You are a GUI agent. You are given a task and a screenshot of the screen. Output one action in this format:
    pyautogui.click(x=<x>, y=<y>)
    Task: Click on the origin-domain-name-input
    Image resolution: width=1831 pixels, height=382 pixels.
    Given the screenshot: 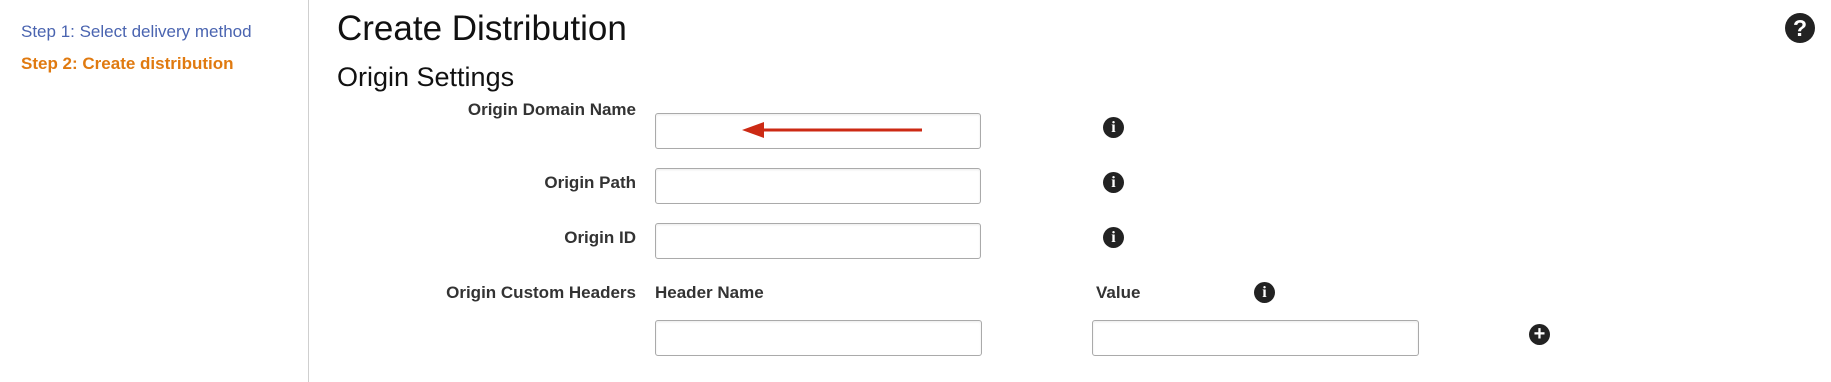 What is the action you would take?
    pyautogui.click(x=818, y=131)
    